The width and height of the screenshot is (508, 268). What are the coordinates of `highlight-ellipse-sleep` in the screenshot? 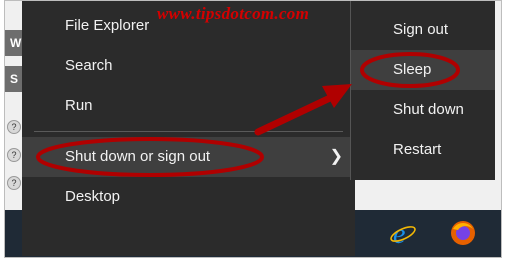 It's located at (410, 70).